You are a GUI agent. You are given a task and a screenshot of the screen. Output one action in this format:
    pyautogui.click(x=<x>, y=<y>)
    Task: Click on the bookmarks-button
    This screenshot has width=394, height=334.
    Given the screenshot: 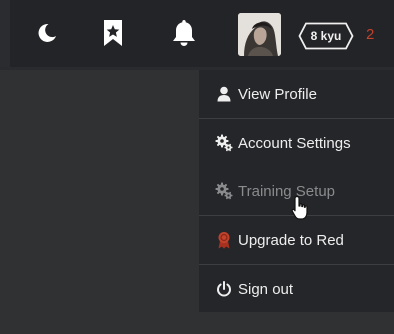 What is the action you would take?
    pyautogui.click(x=113, y=33)
    